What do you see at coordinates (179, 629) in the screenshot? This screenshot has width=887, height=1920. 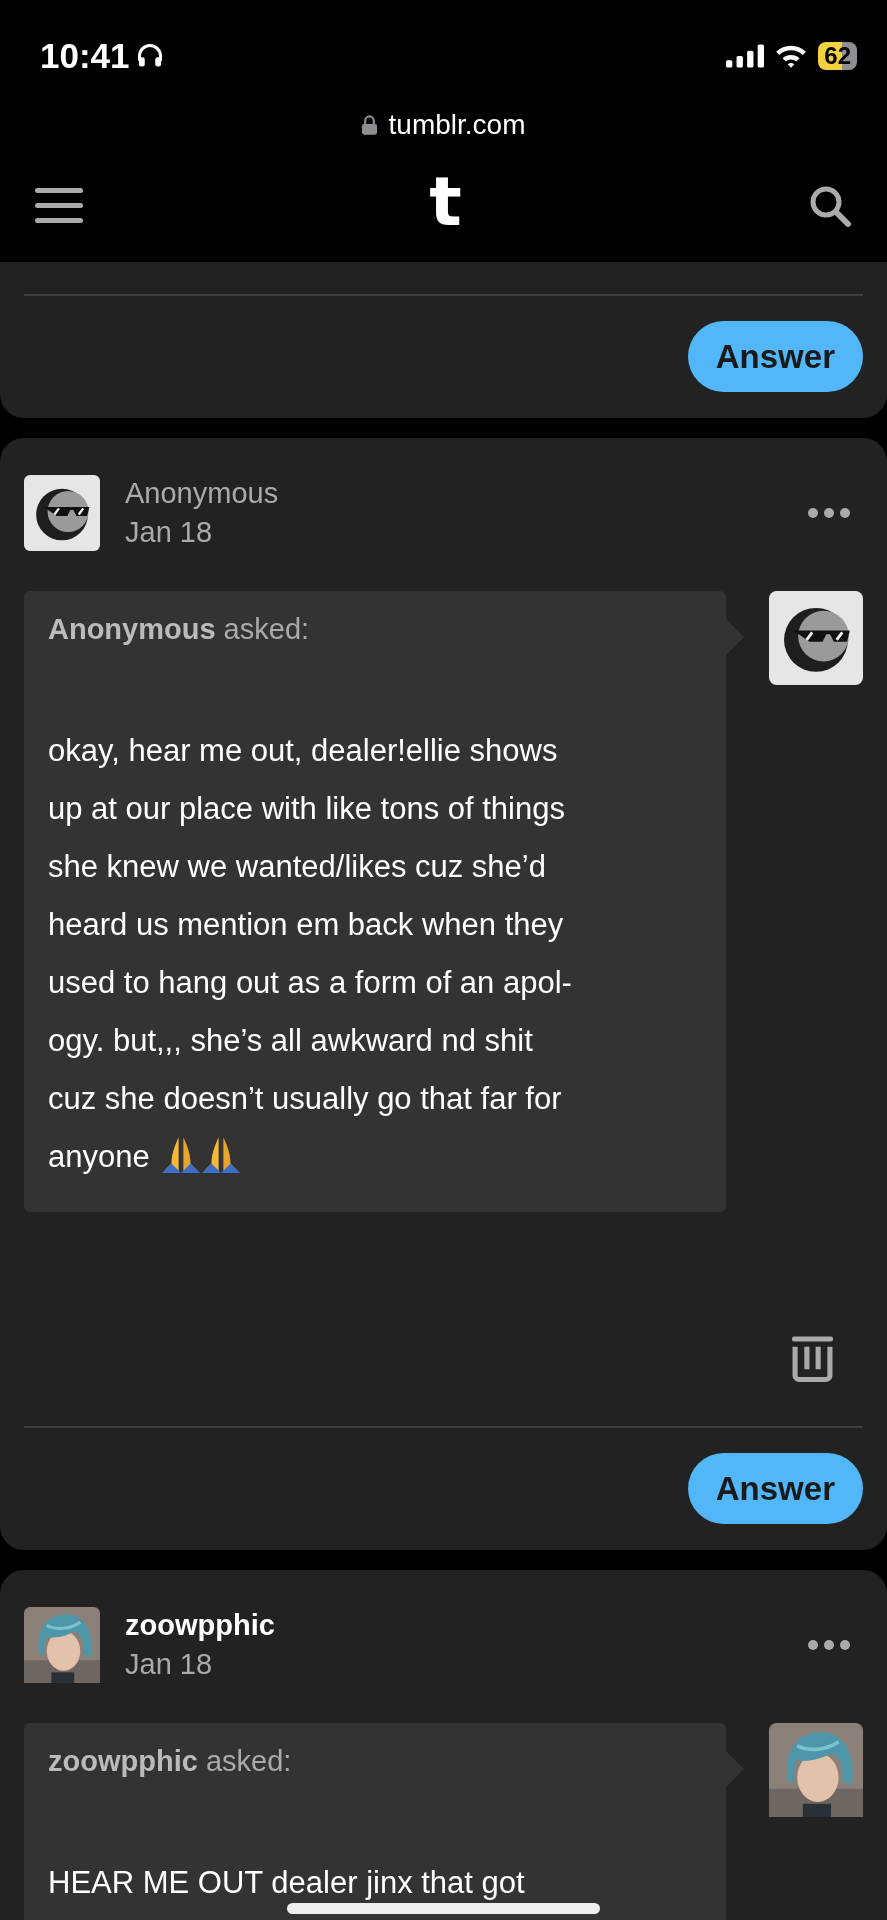 I see `asker-line: Anonymous asked:` at bounding box center [179, 629].